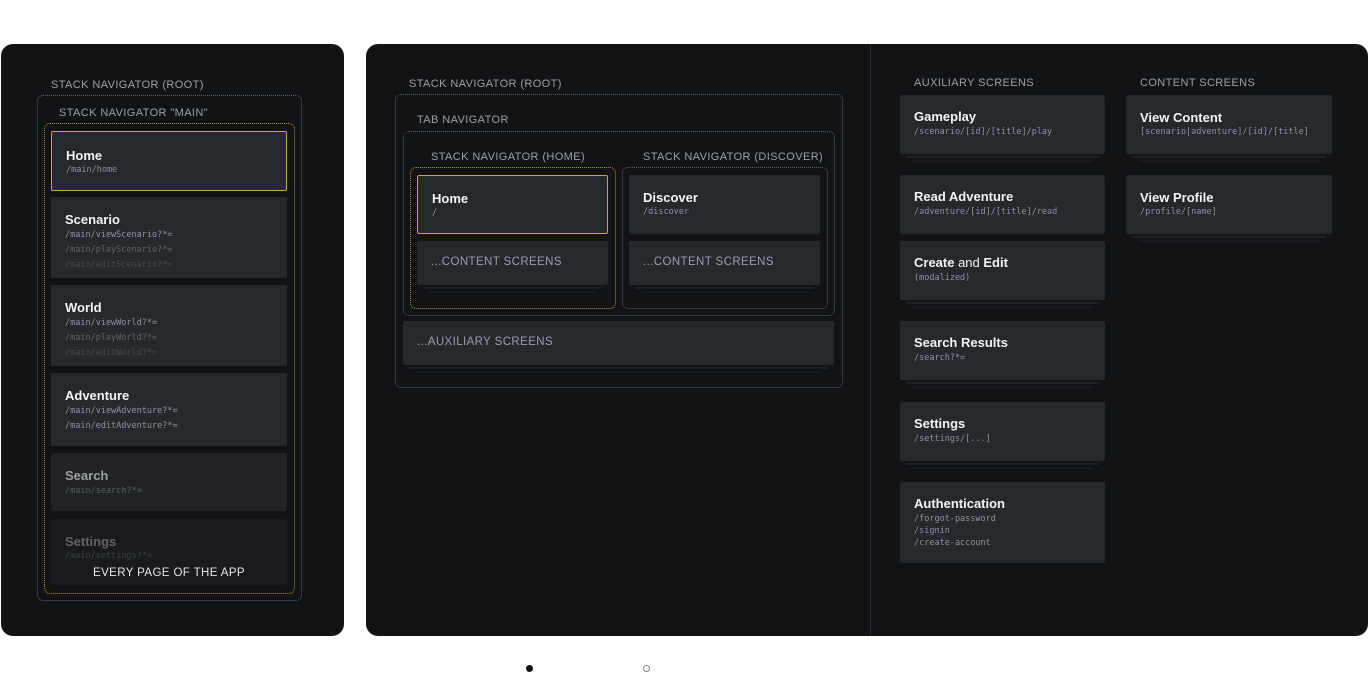 Image resolution: width=1368 pixels, height=674 pixels. What do you see at coordinates (119, 265) in the screenshot?
I see `card-route: /main/editScenario?*=` at bounding box center [119, 265].